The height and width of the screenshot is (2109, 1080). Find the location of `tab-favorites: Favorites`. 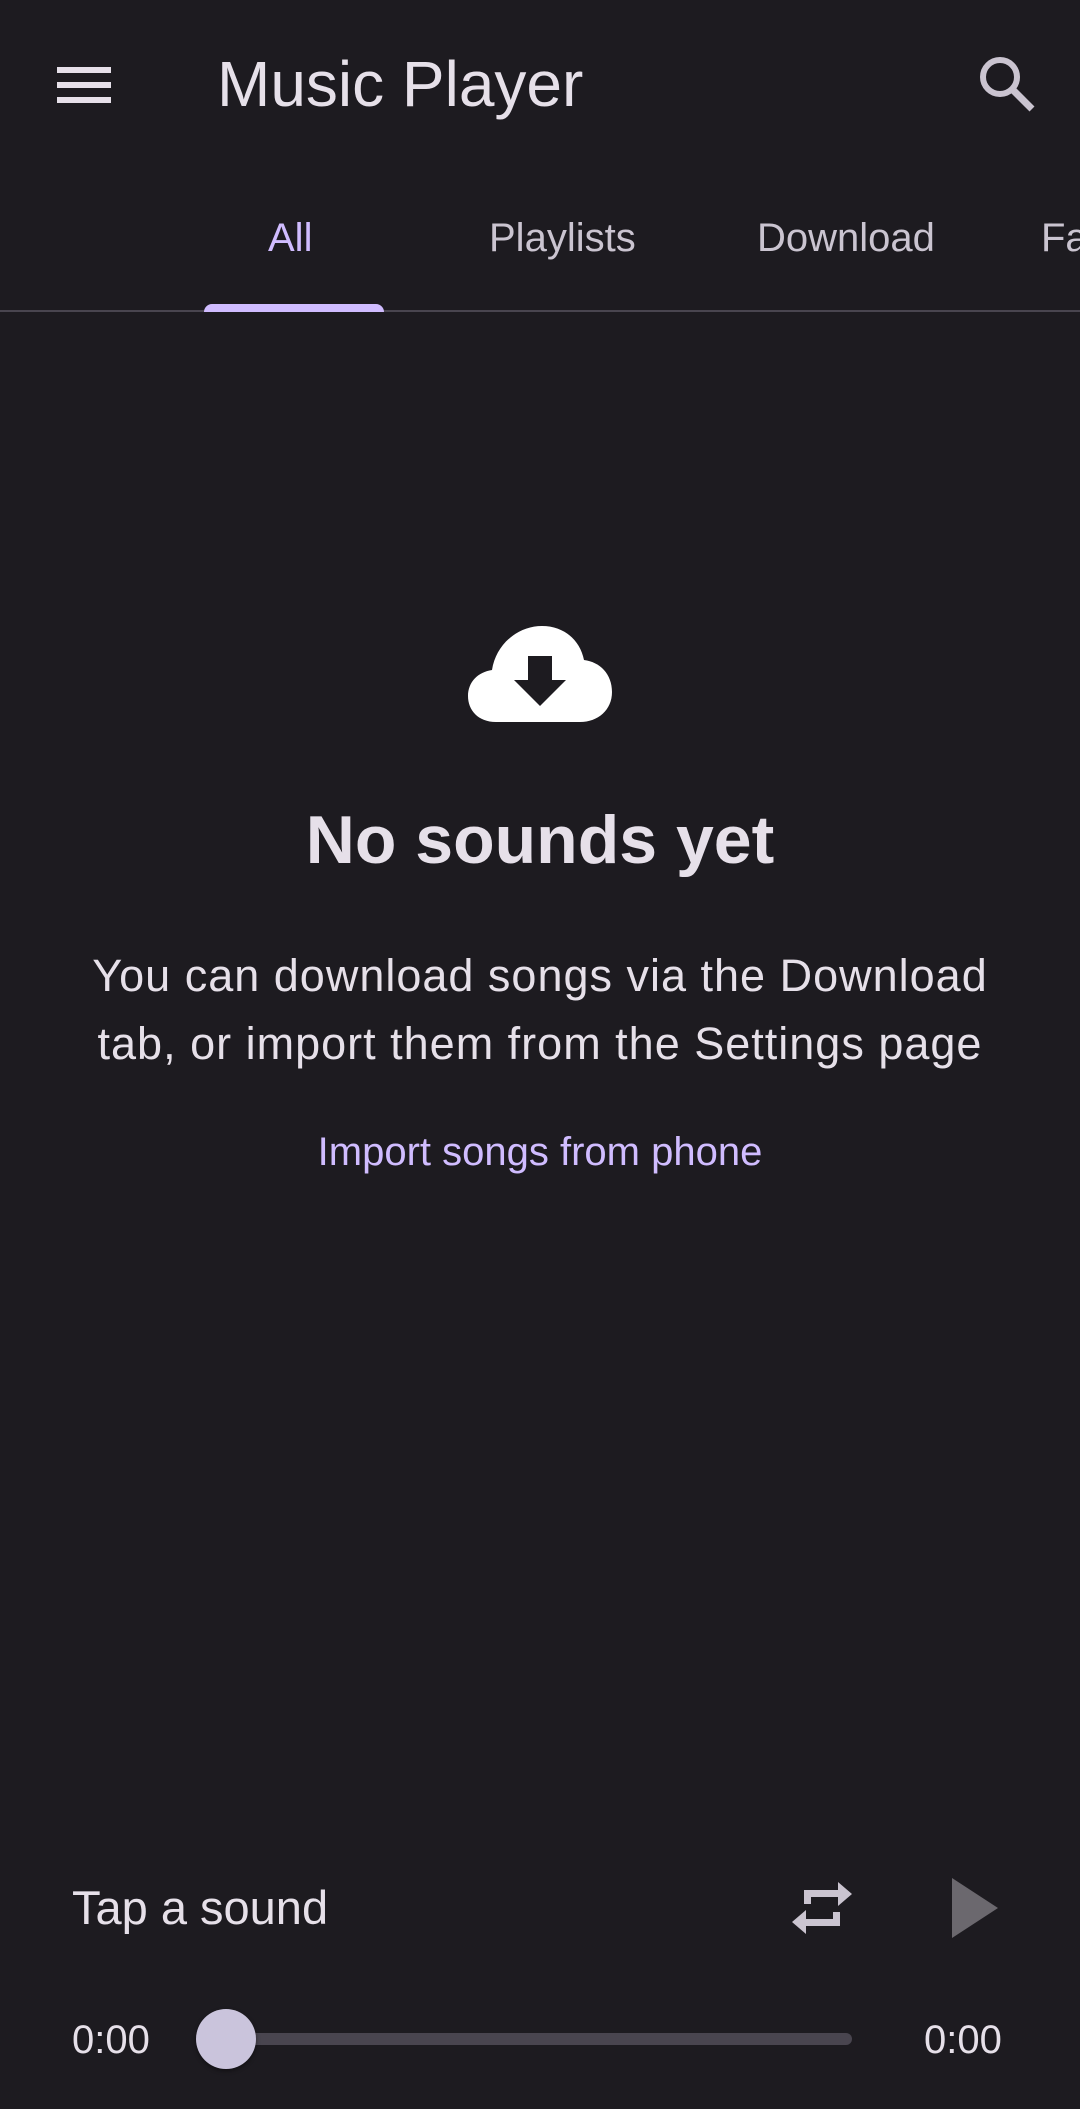

tab-favorites: Favorites is located at coordinates (1060, 250).